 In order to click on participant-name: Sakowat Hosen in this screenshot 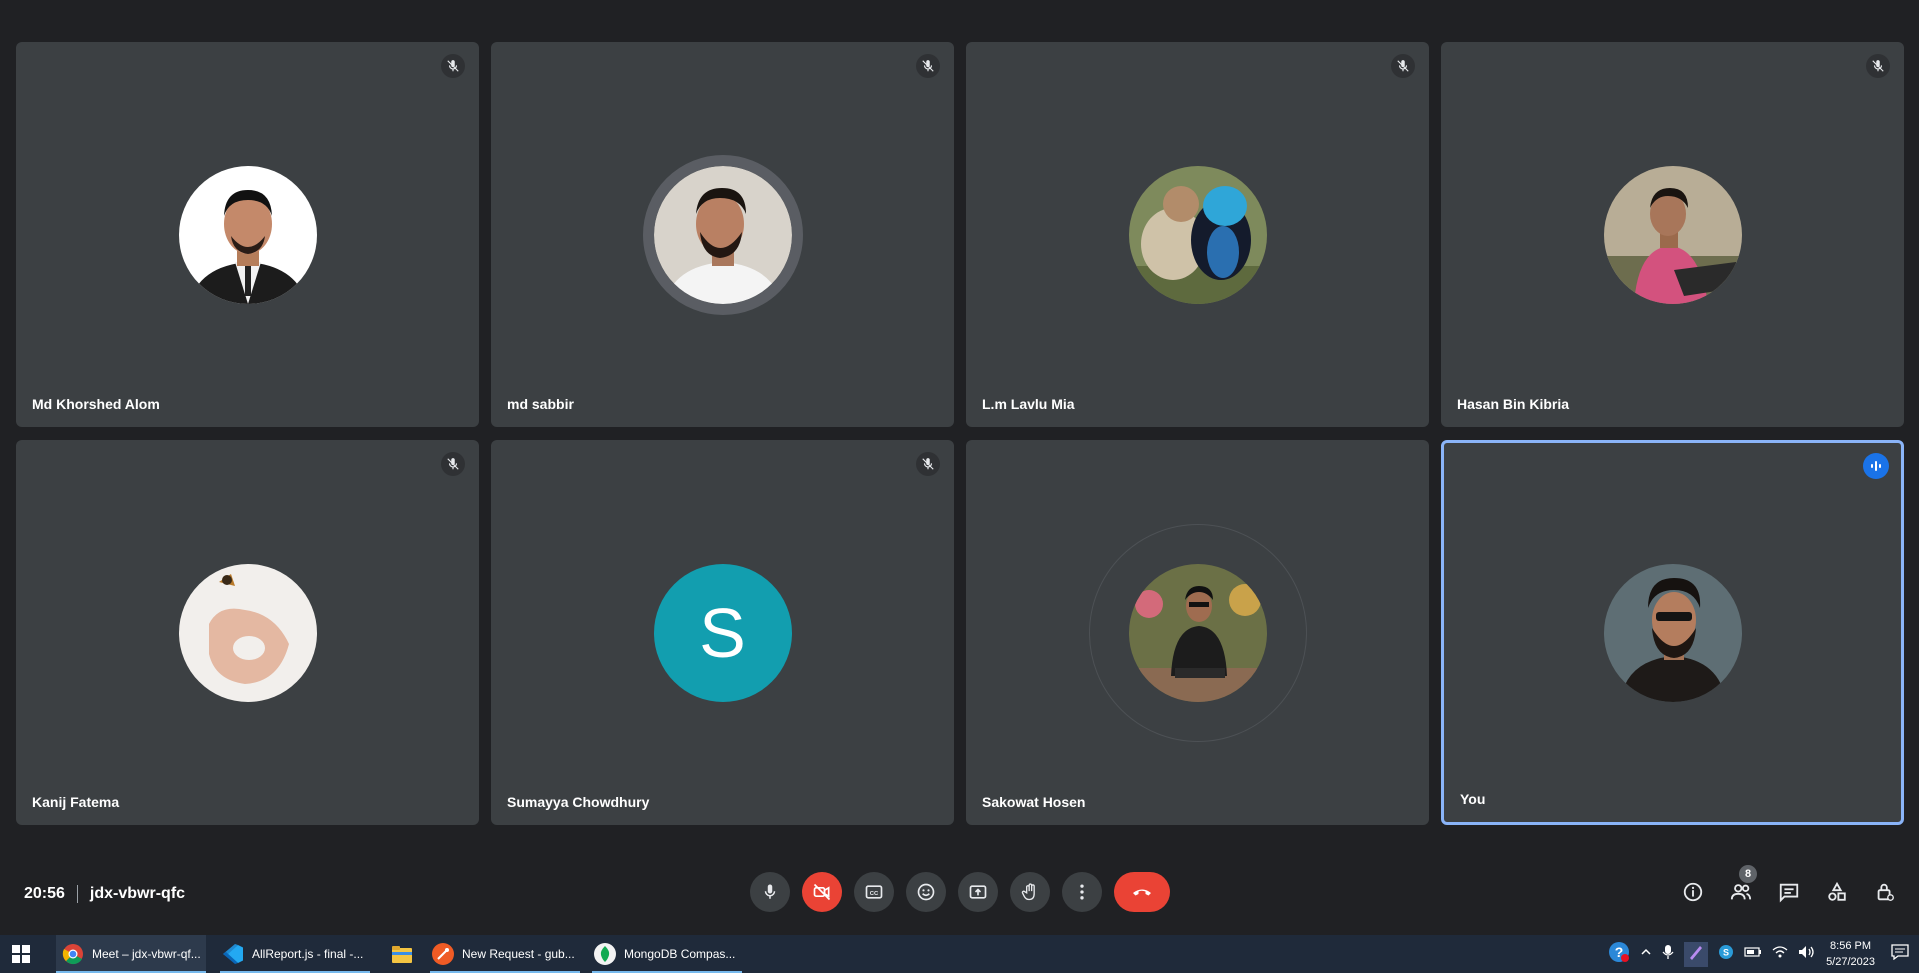, I will do `click(1034, 802)`.